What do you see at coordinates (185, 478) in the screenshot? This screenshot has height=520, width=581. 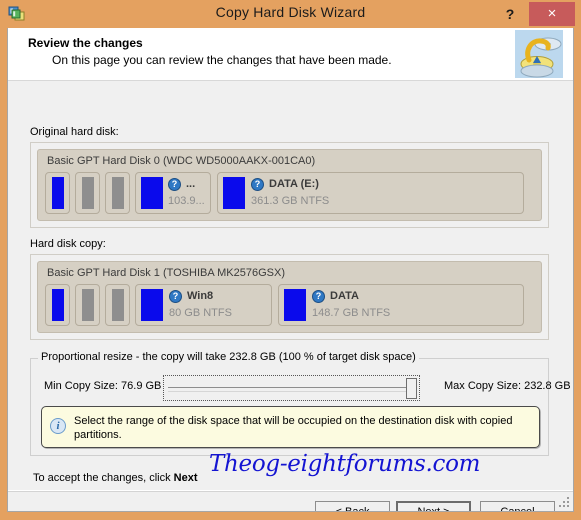 I see `accept-instruction-bold: Next` at bounding box center [185, 478].